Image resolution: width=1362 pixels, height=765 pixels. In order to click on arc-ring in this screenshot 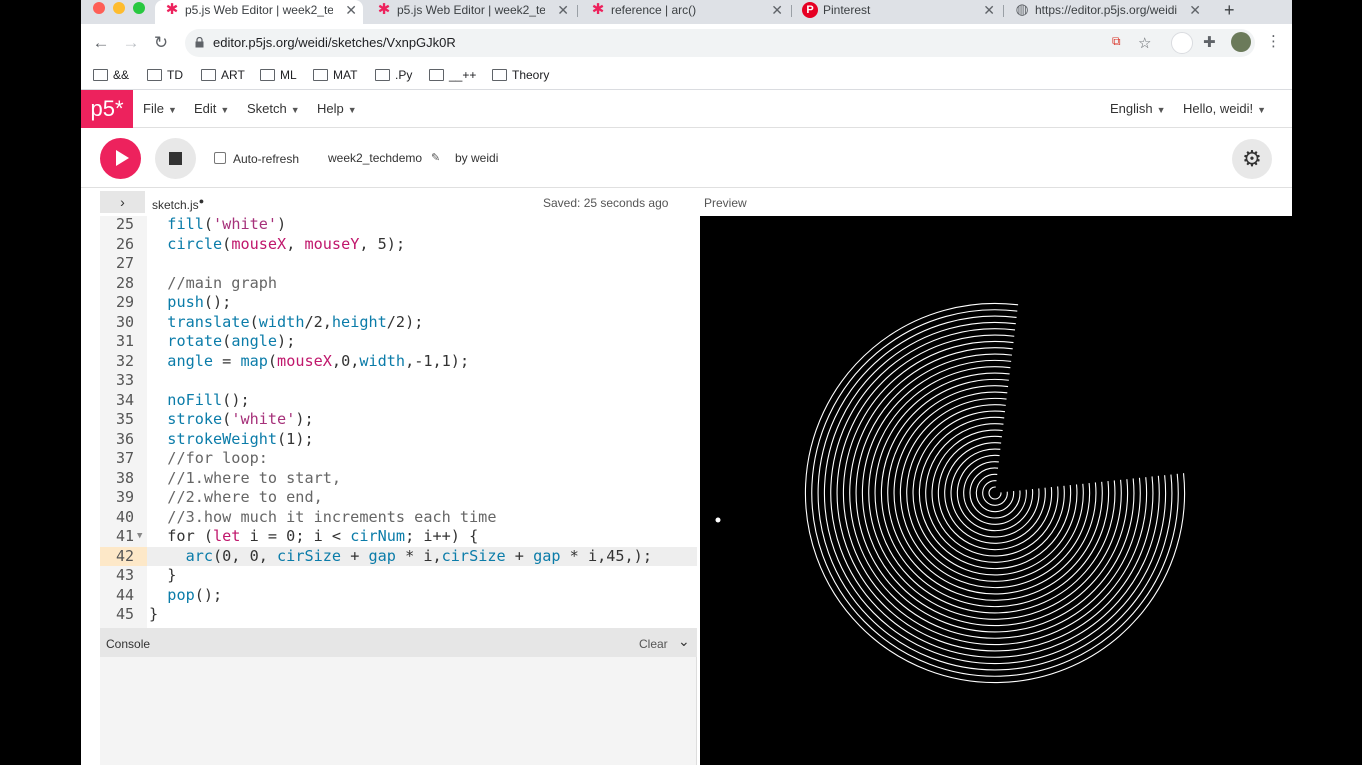, I will do `click(995, 493)`.